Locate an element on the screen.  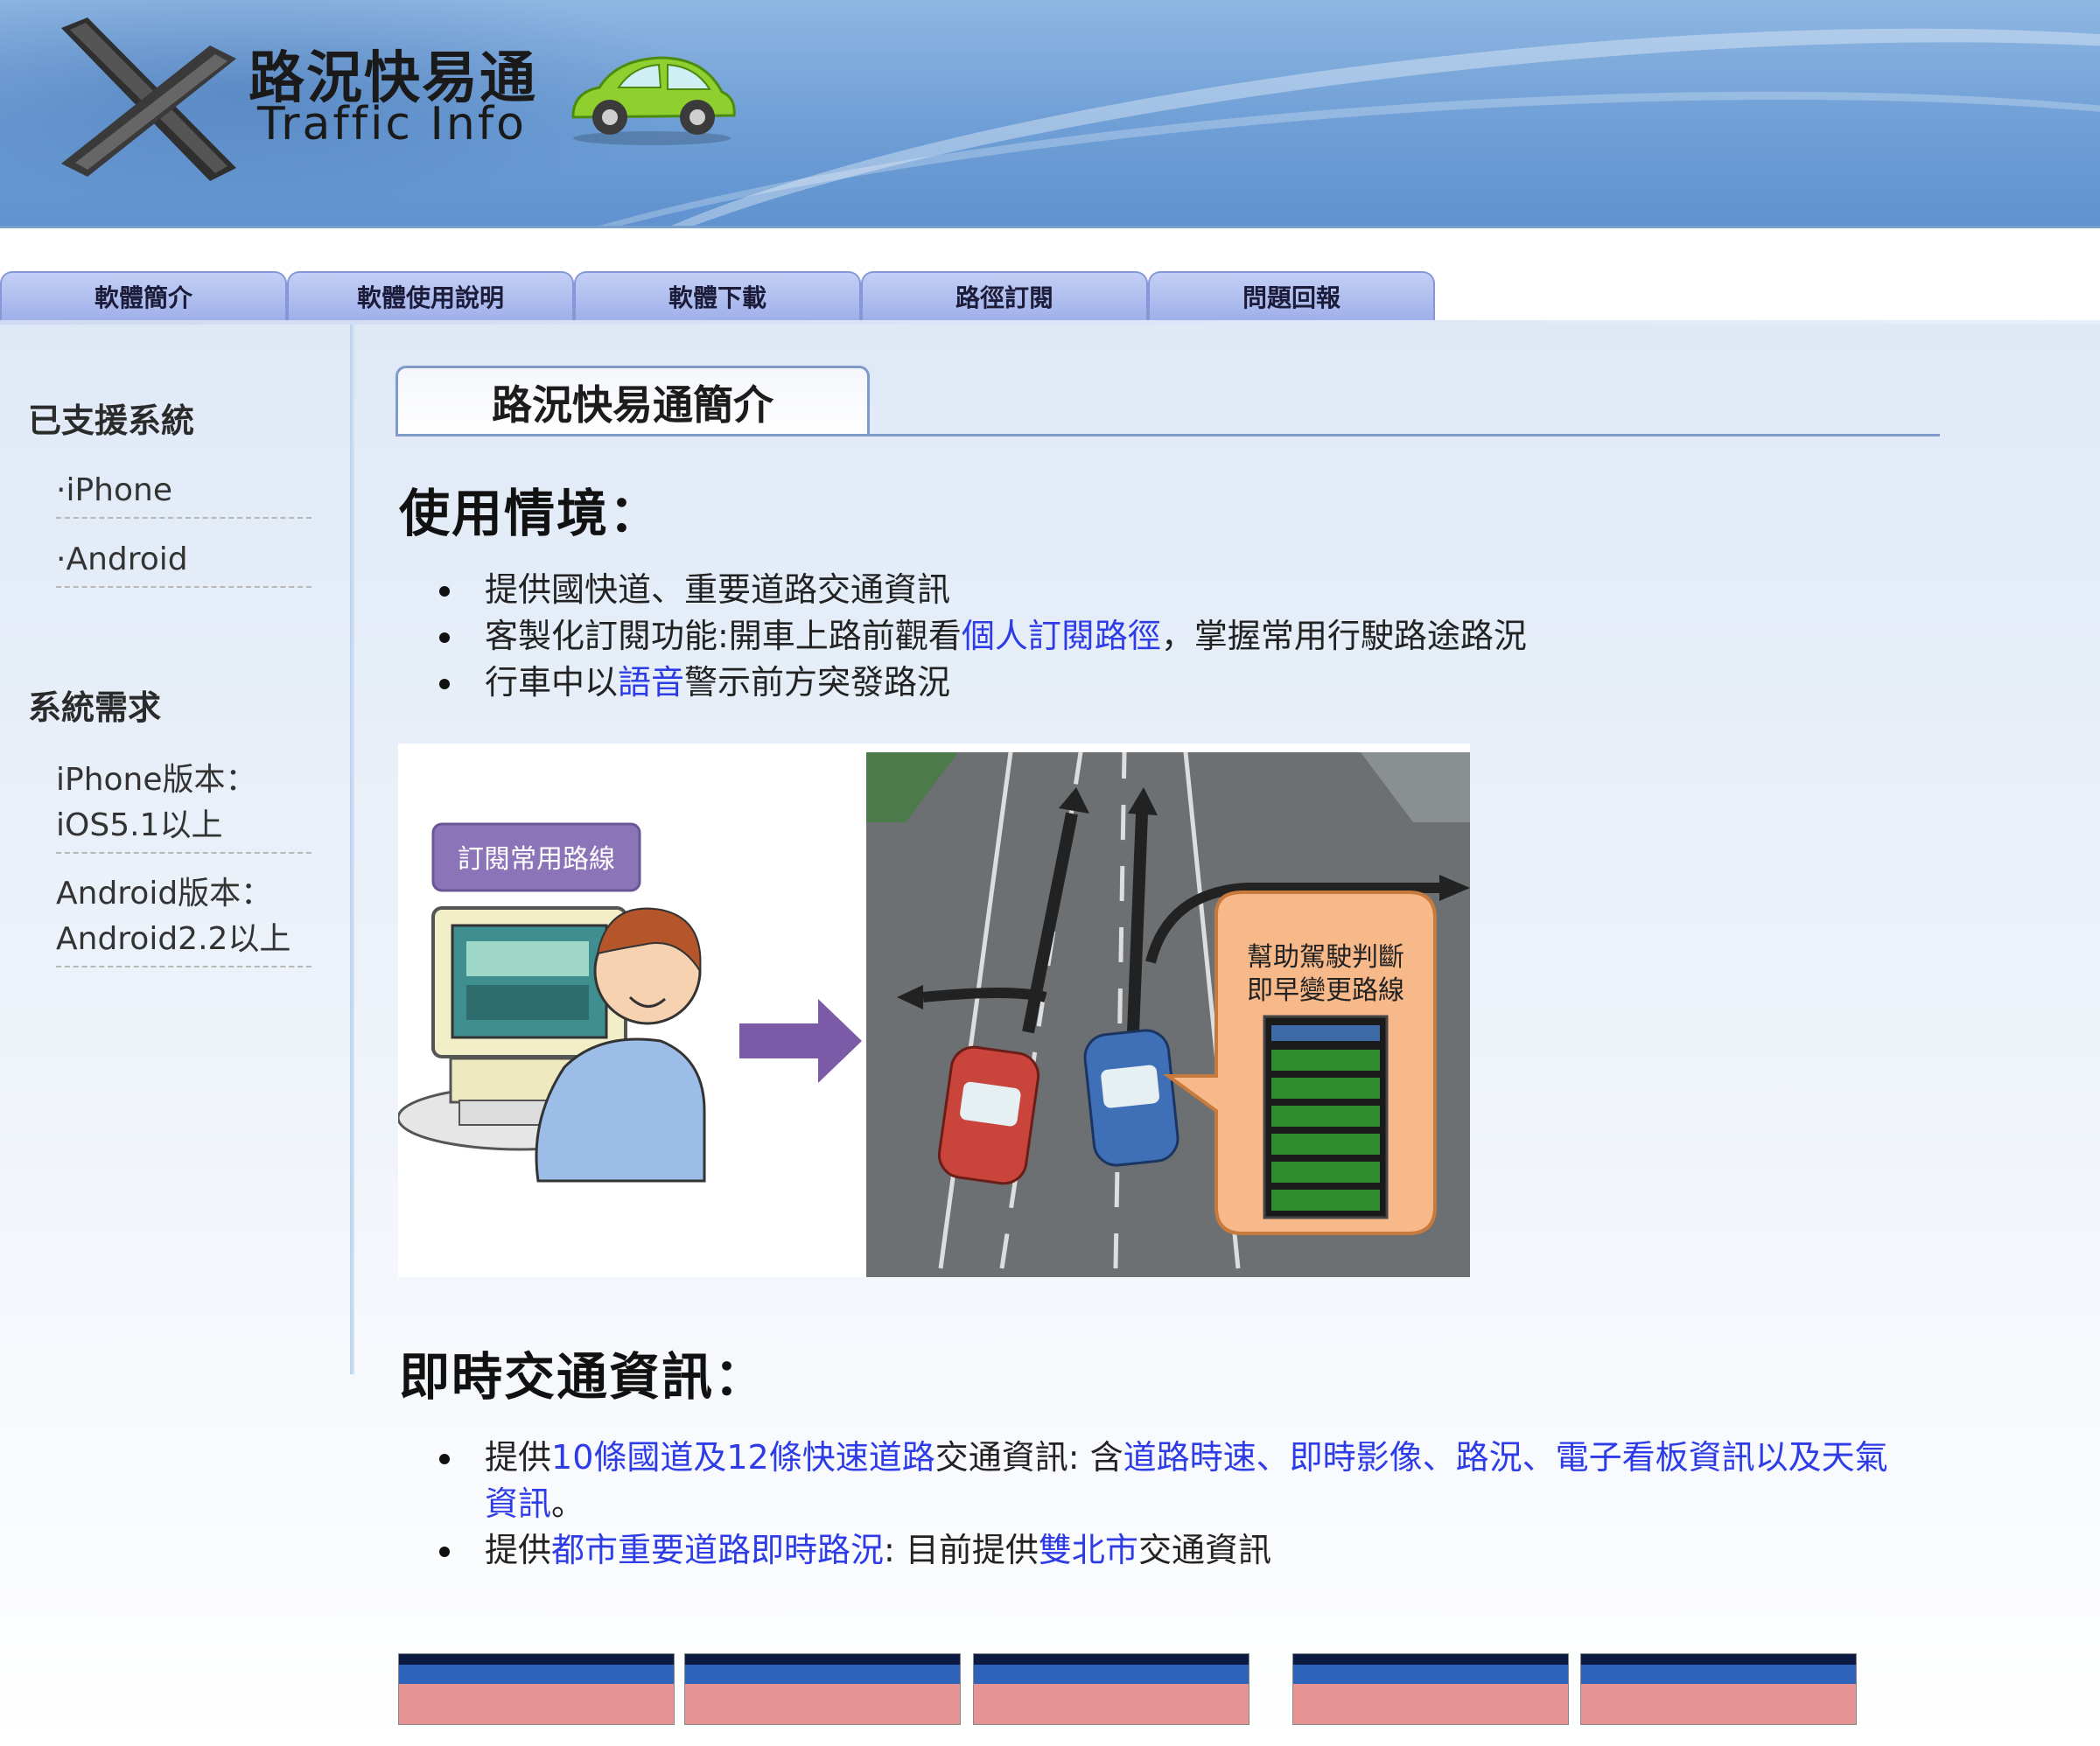
requirement-android-line1: Android版本： is located at coordinates (164, 893).